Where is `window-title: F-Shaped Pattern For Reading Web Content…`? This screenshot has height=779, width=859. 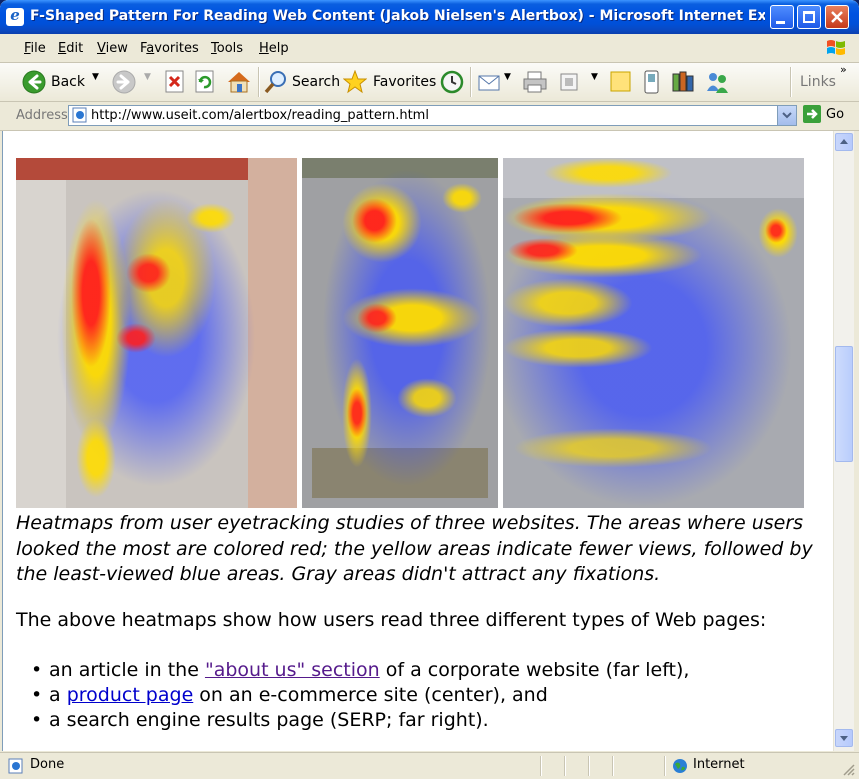
window-title: F-Shaped Pattern For Reading Web Content… is located at coordinates (397, 16).